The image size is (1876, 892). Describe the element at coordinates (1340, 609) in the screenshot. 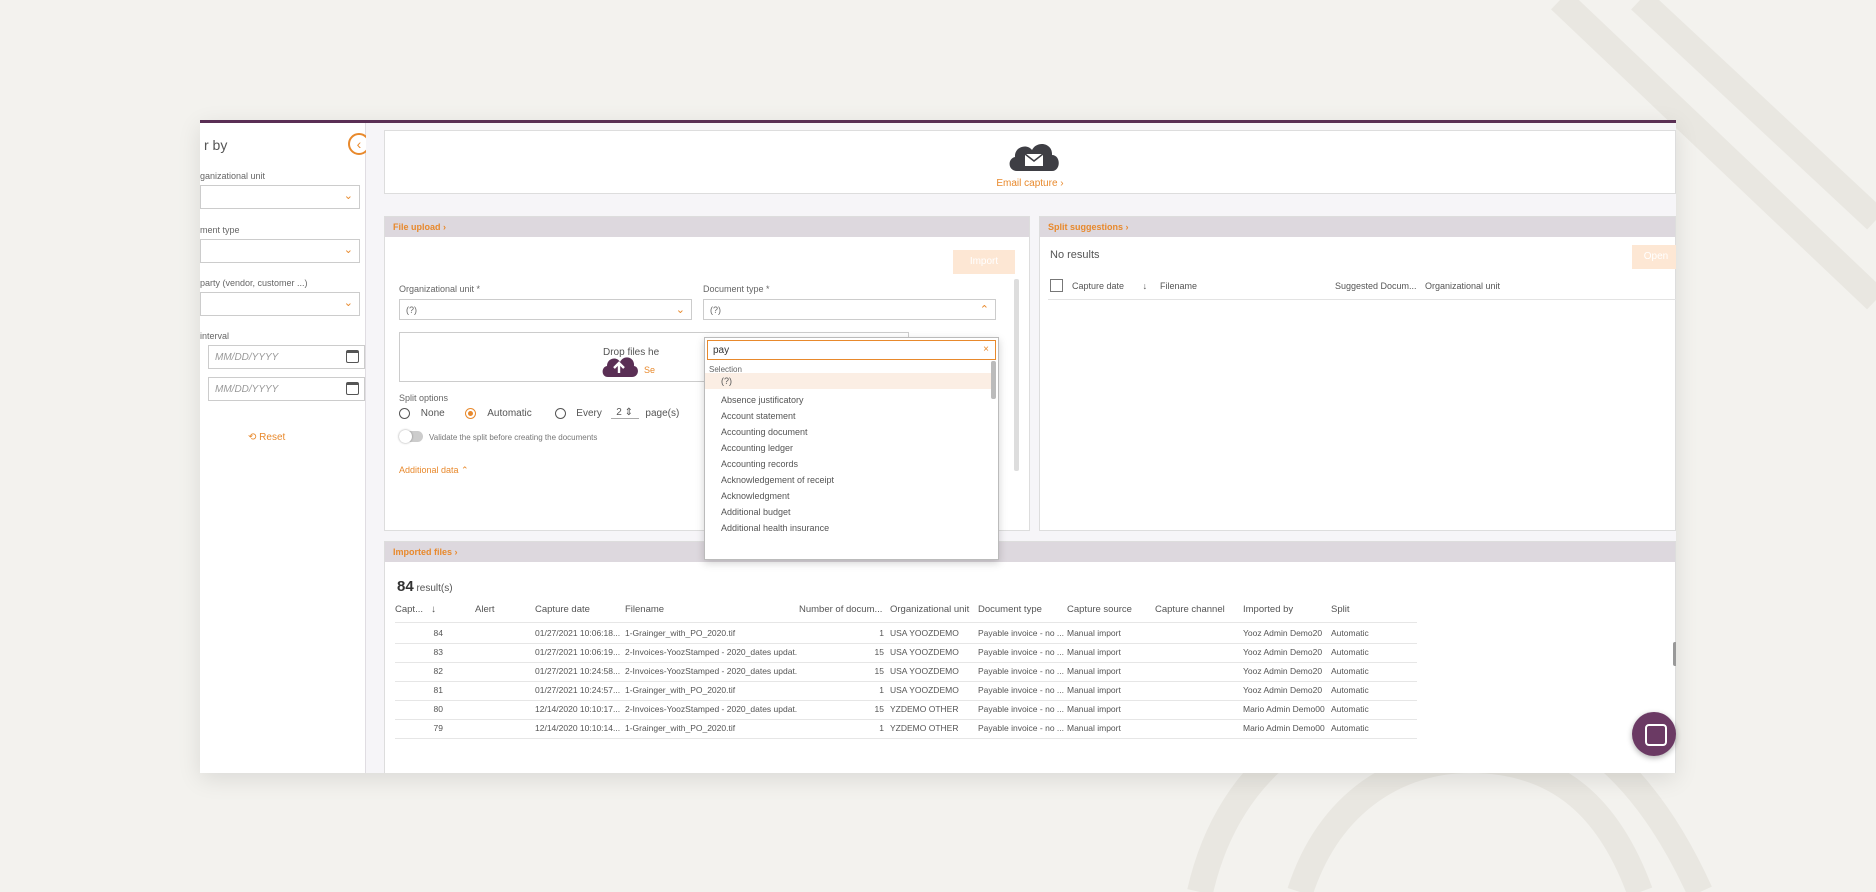

I see `column-header: Split` at that location.